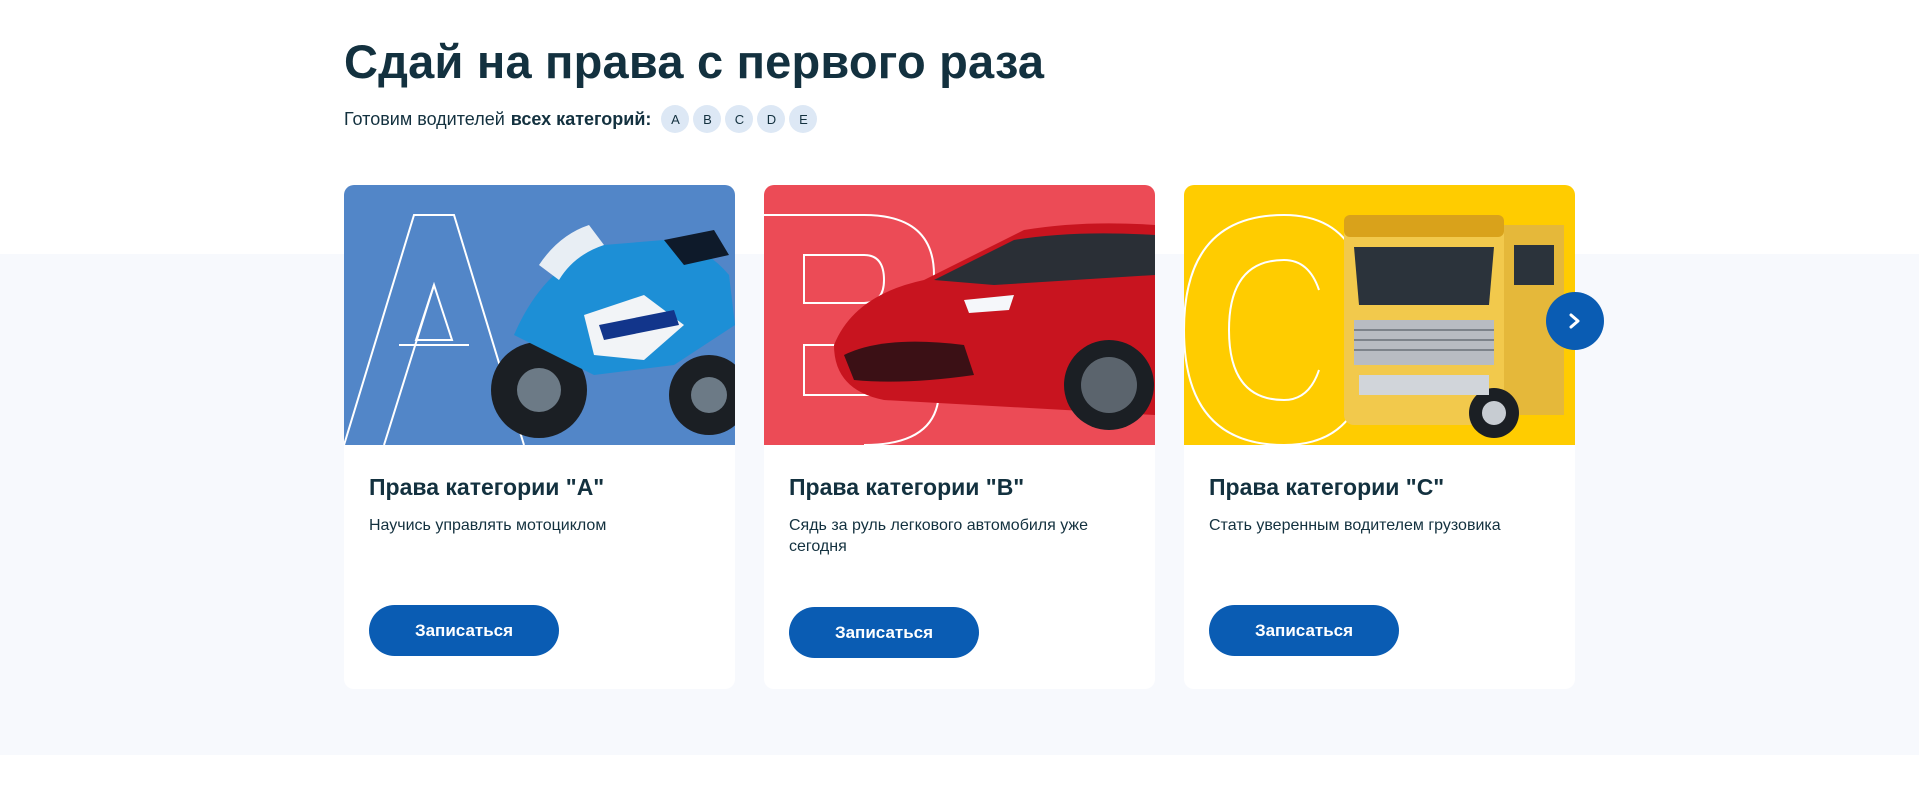 This screenshot has height=805, width=1919. I want to click on category-badge-c: C, so click(739, 119).